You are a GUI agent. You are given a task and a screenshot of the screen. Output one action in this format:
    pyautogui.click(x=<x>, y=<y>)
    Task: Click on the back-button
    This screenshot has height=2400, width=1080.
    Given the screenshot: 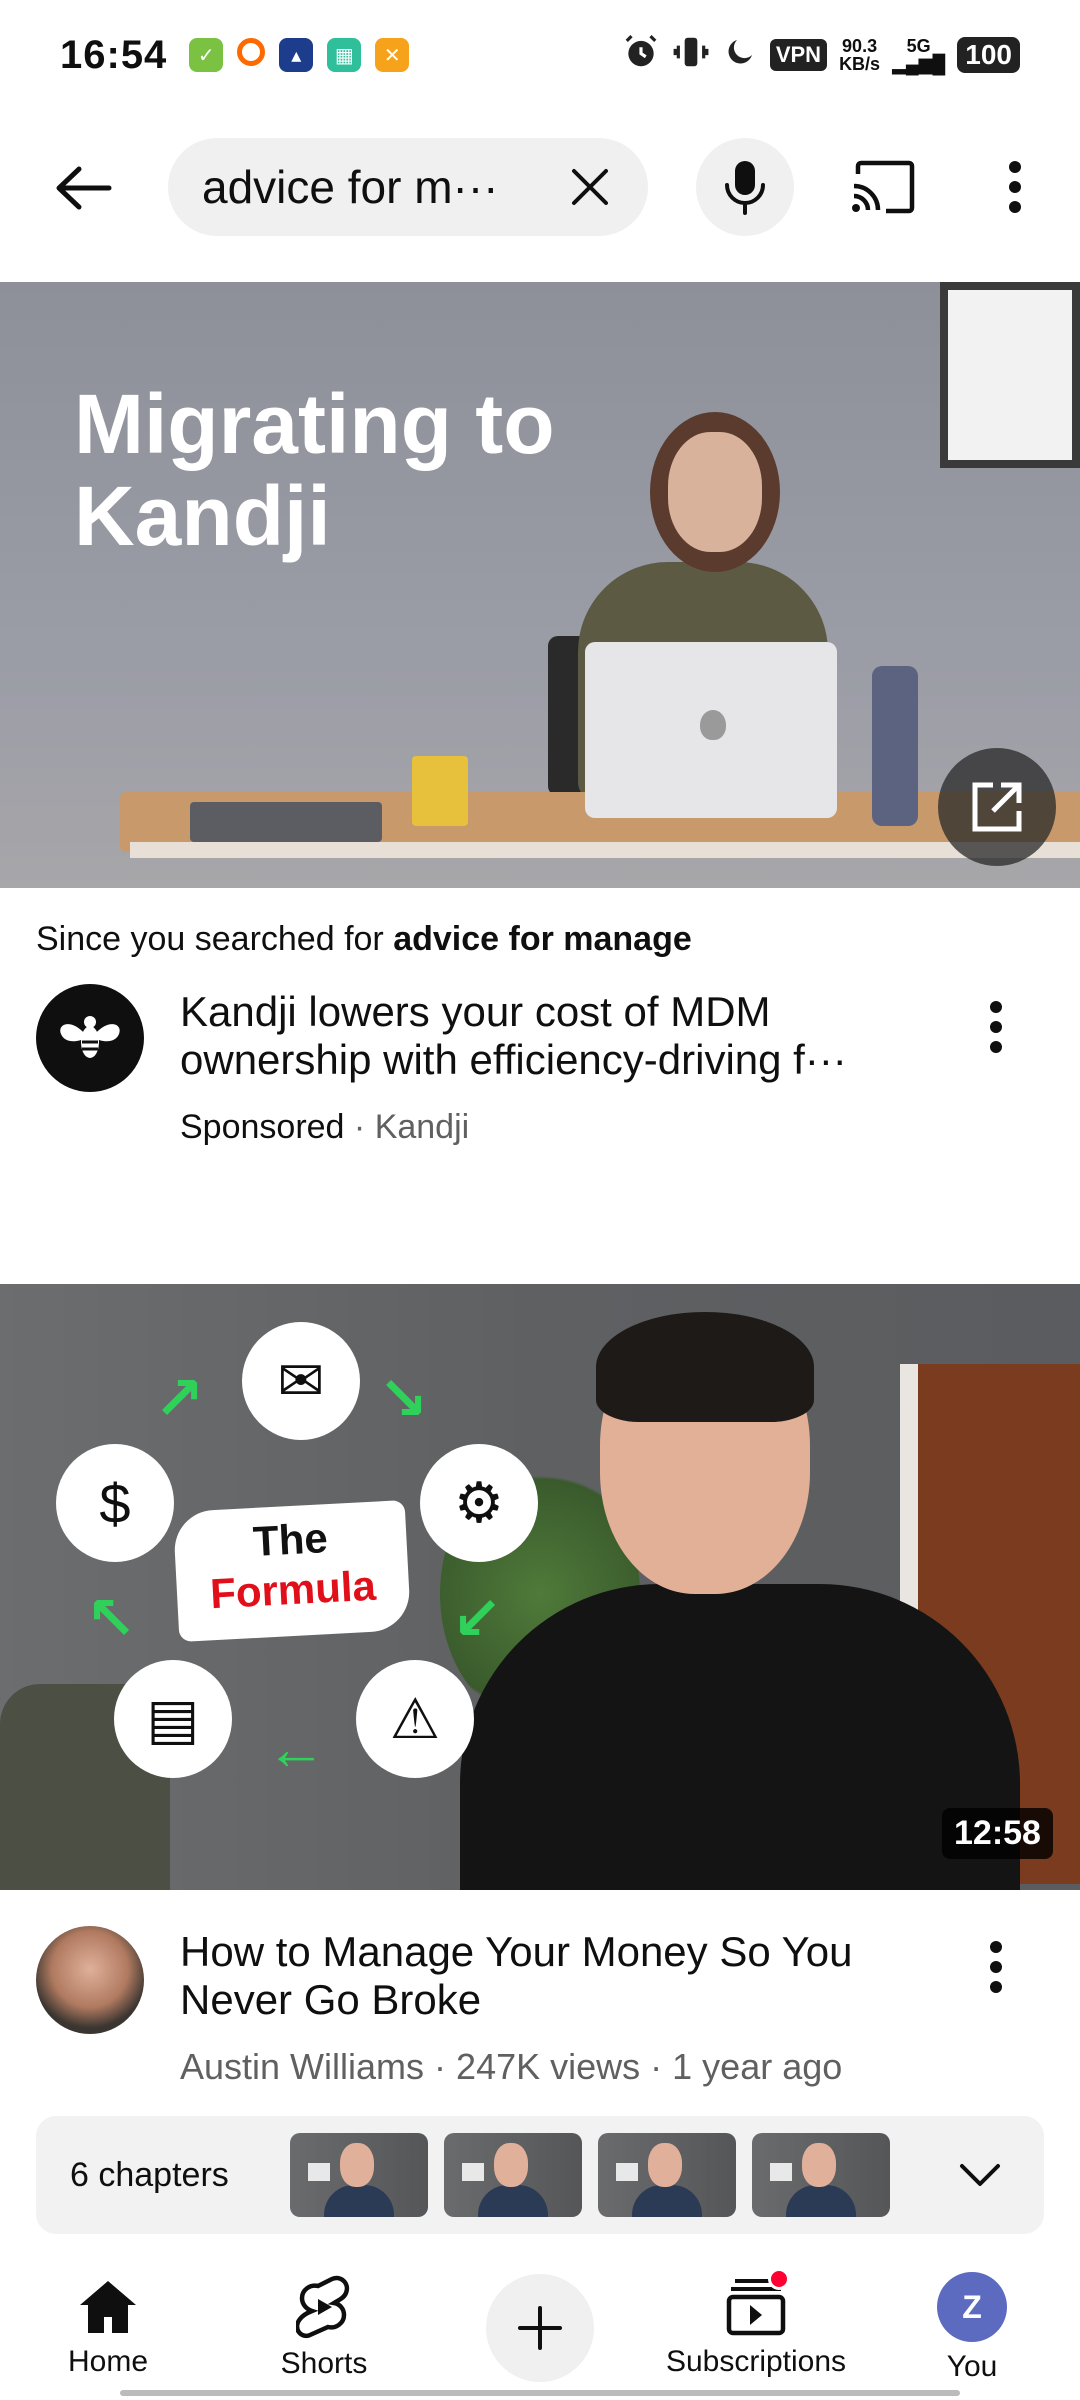 What is the action you would take?
    pyautogui.click(x=83, y=188)
    